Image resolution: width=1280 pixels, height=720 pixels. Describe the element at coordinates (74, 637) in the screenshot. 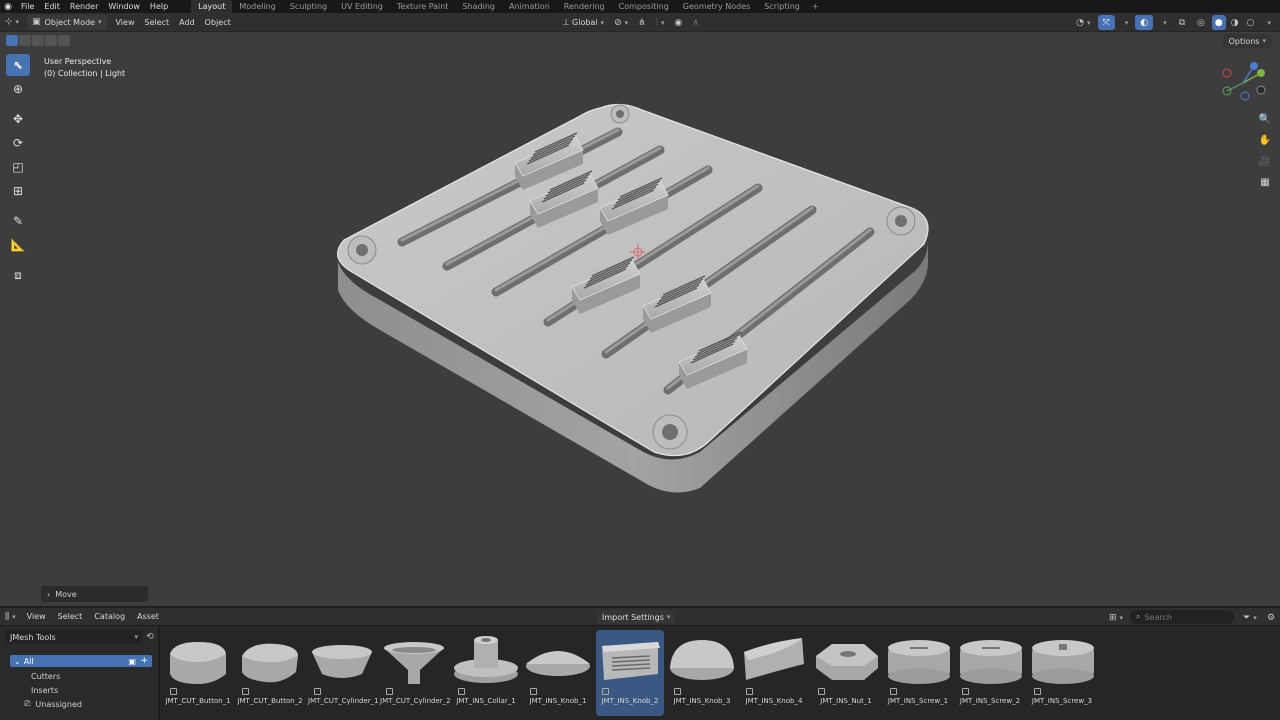

I see `library-dropdown: JMesh Tools ▾` at that location.